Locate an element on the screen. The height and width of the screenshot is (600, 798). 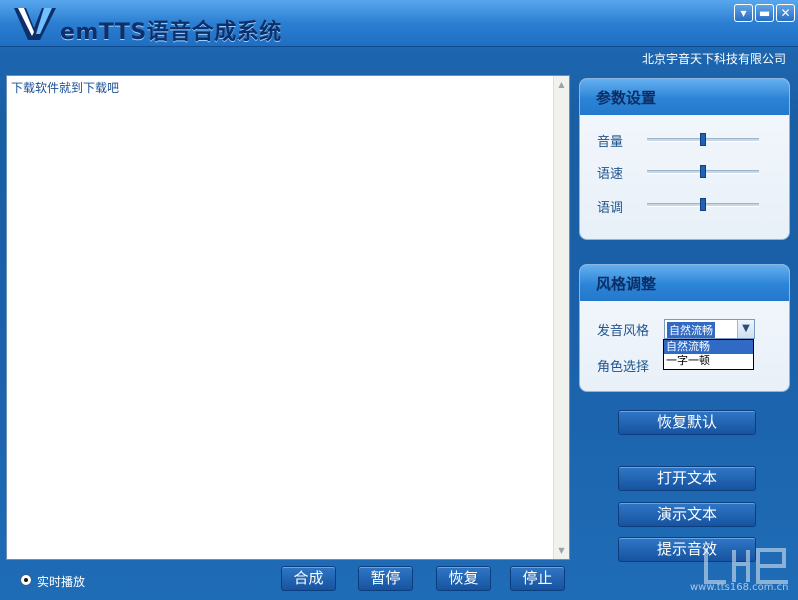
close-icon: ✕ is located at coordinates (785, 13).